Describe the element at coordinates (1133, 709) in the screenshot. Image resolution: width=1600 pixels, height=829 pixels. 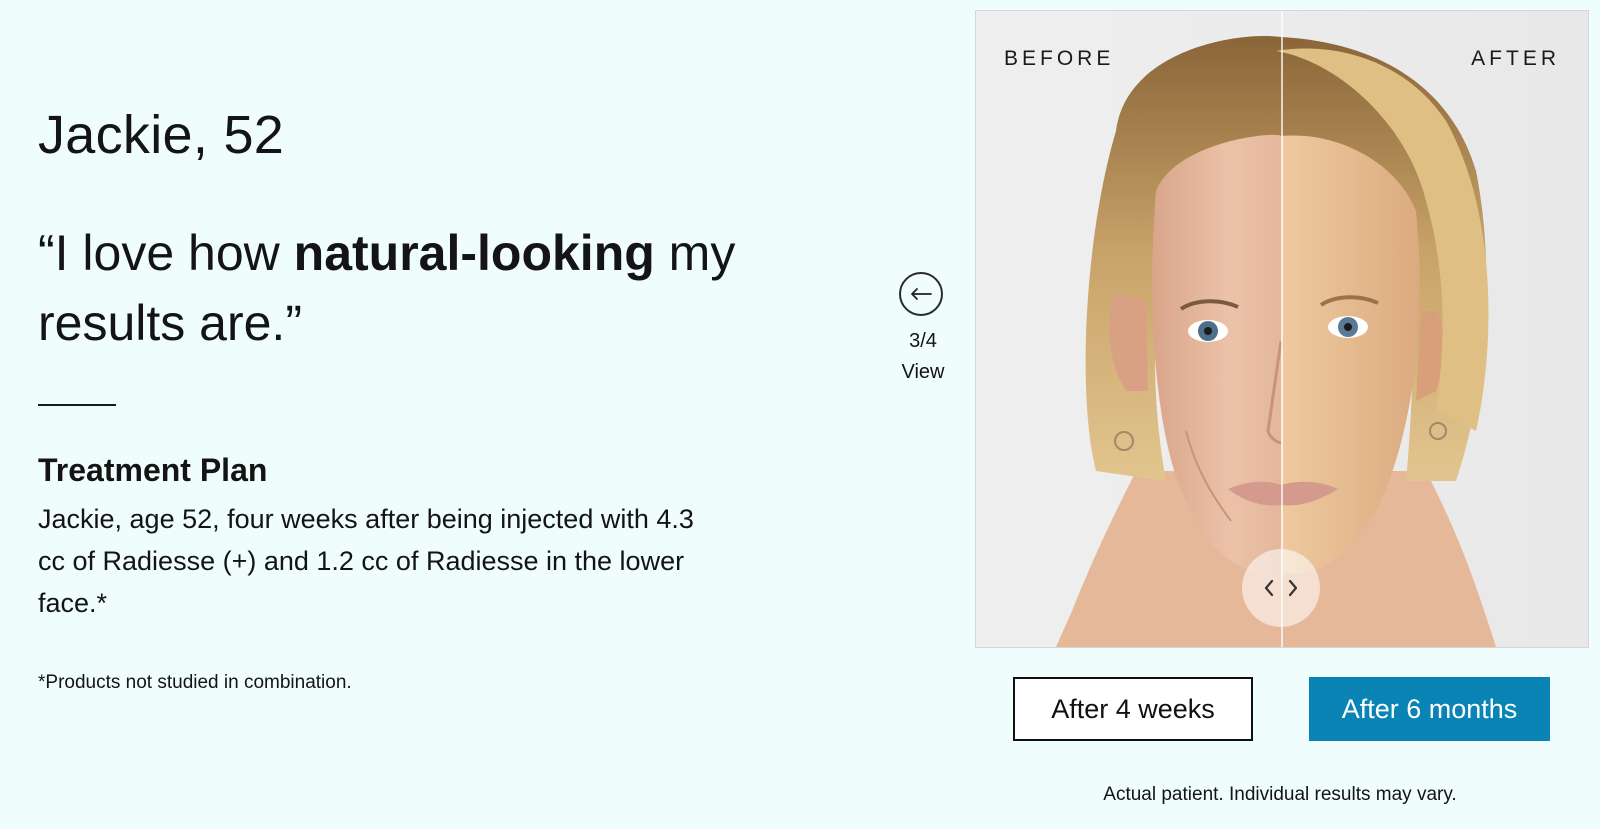
I see `after-4-weeks-button: After 4 weeks` at that location.